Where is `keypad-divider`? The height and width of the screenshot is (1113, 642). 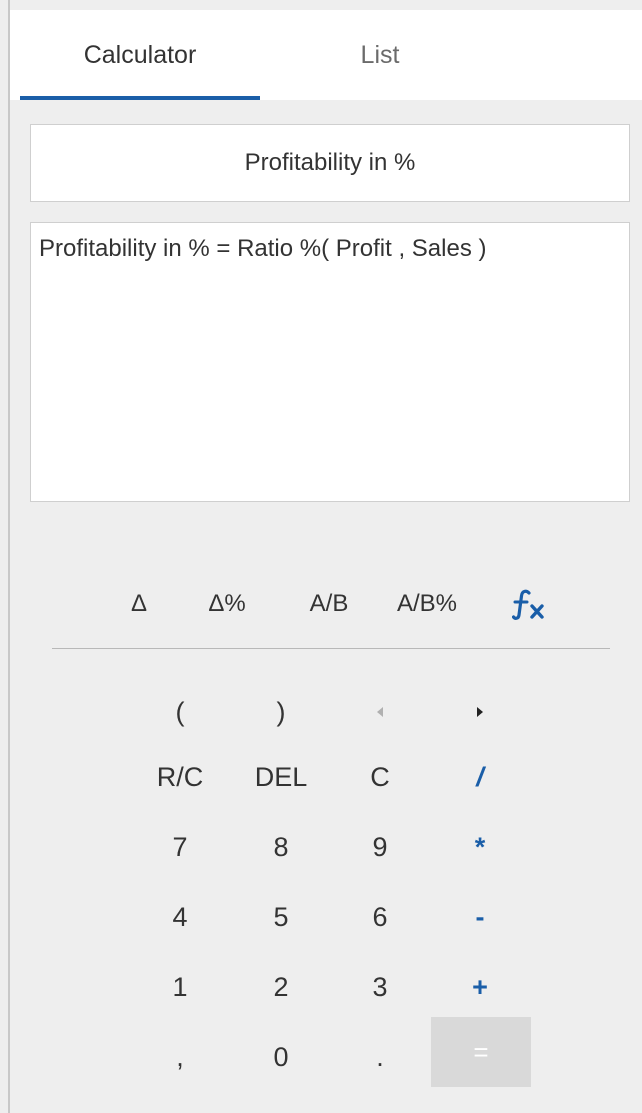 keypad-divider is located at coordinates (331, 648).